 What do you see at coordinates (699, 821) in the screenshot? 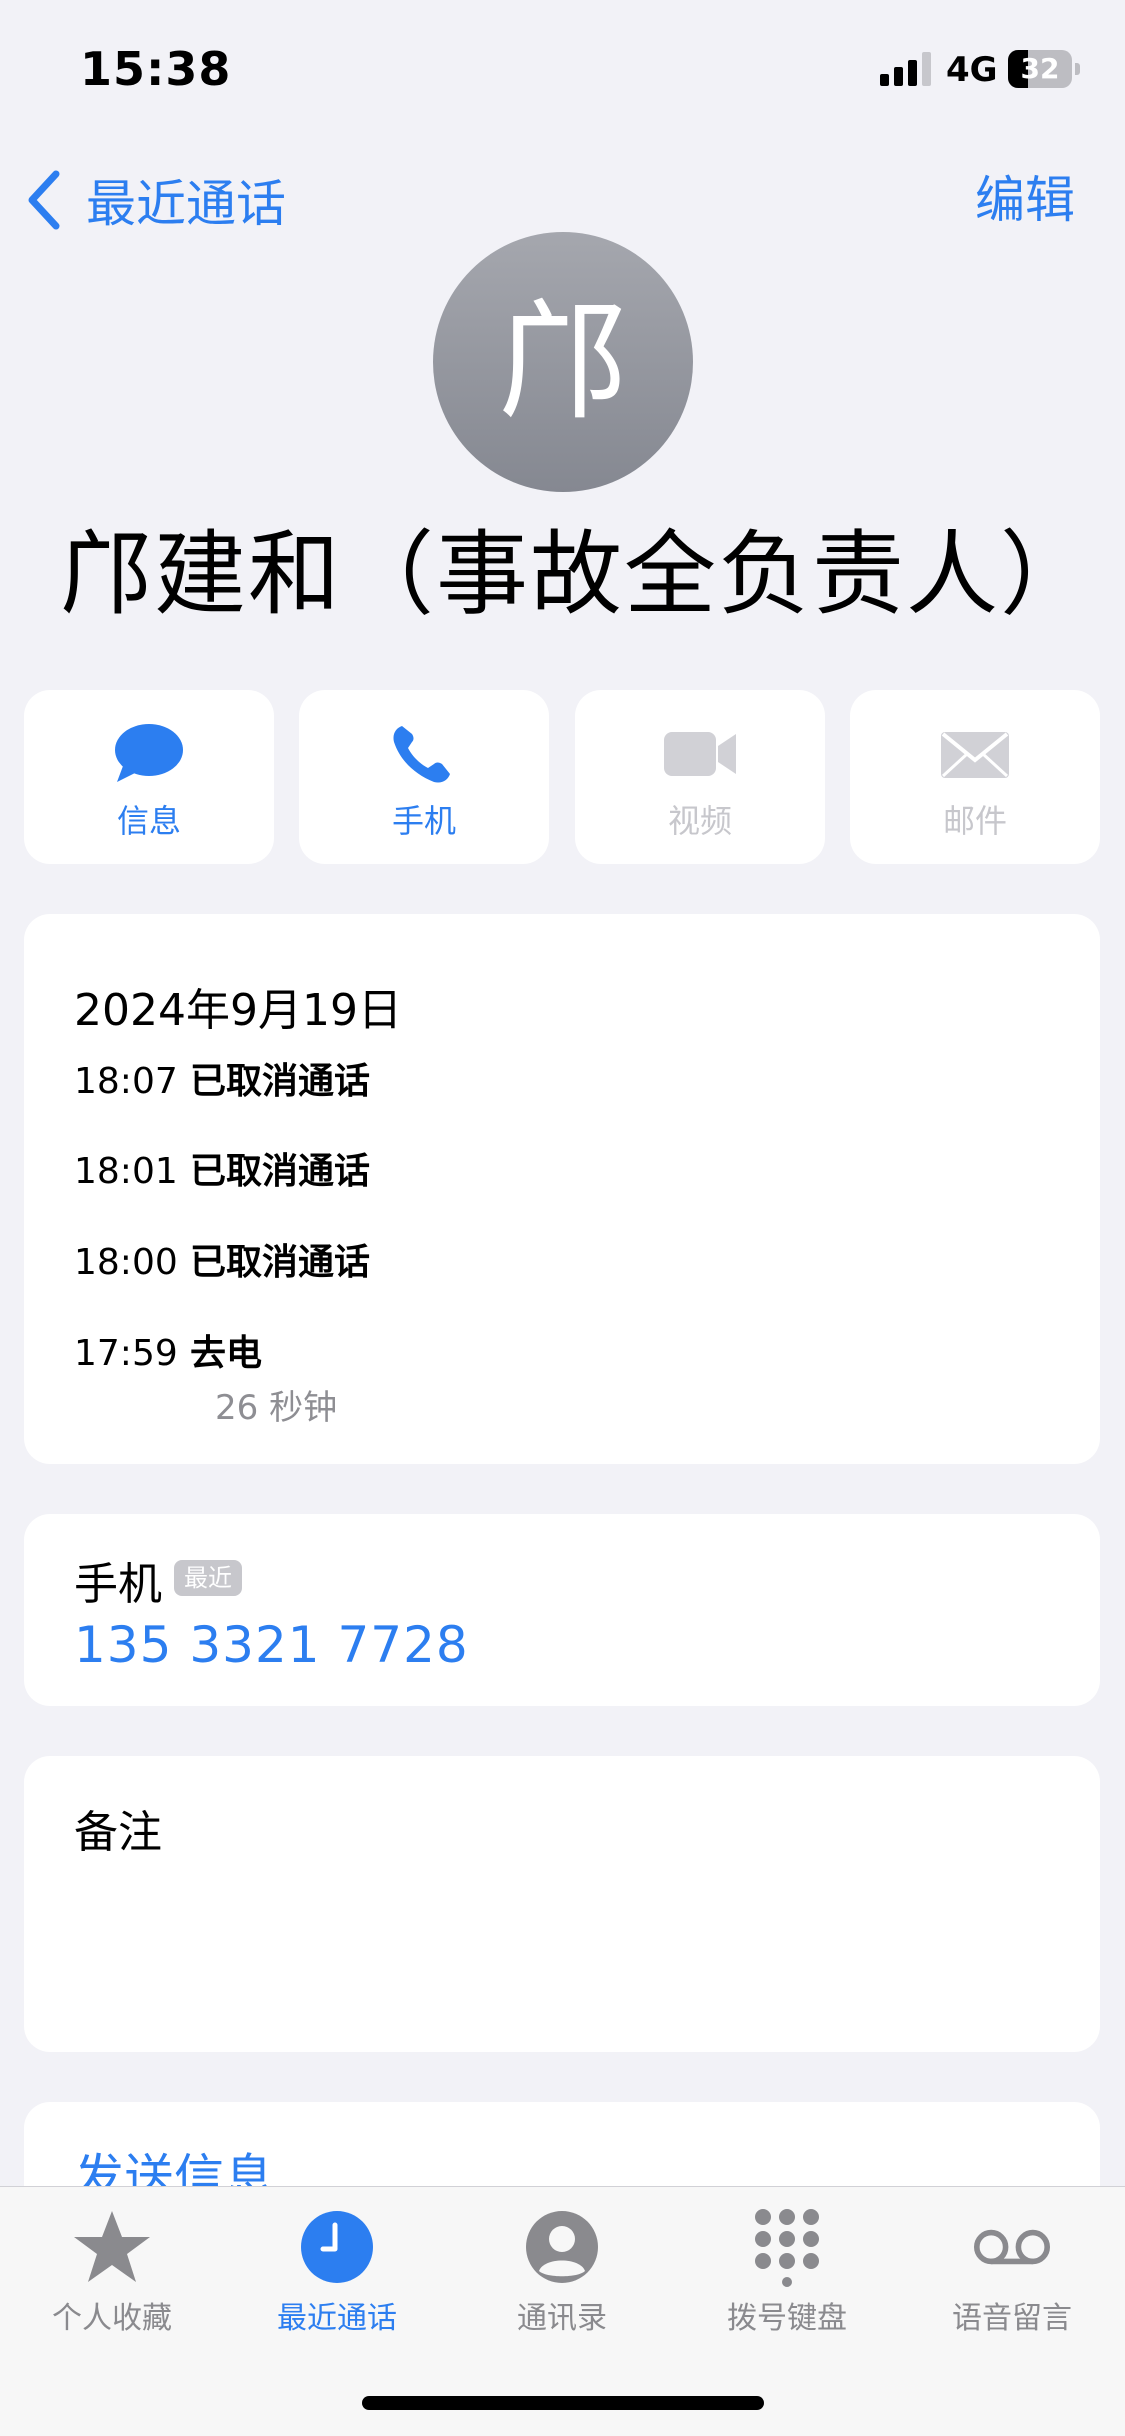
I see `video-button-label: 视频` at bounding box center [699, 821].